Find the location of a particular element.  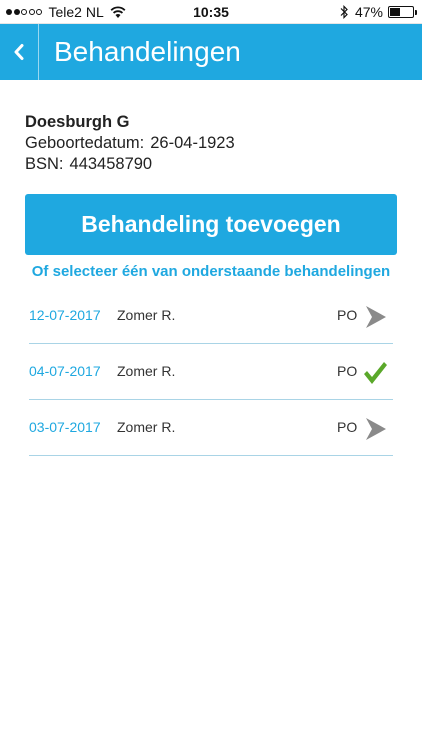

bluetooth-icon is located at coordinates (344, 12).